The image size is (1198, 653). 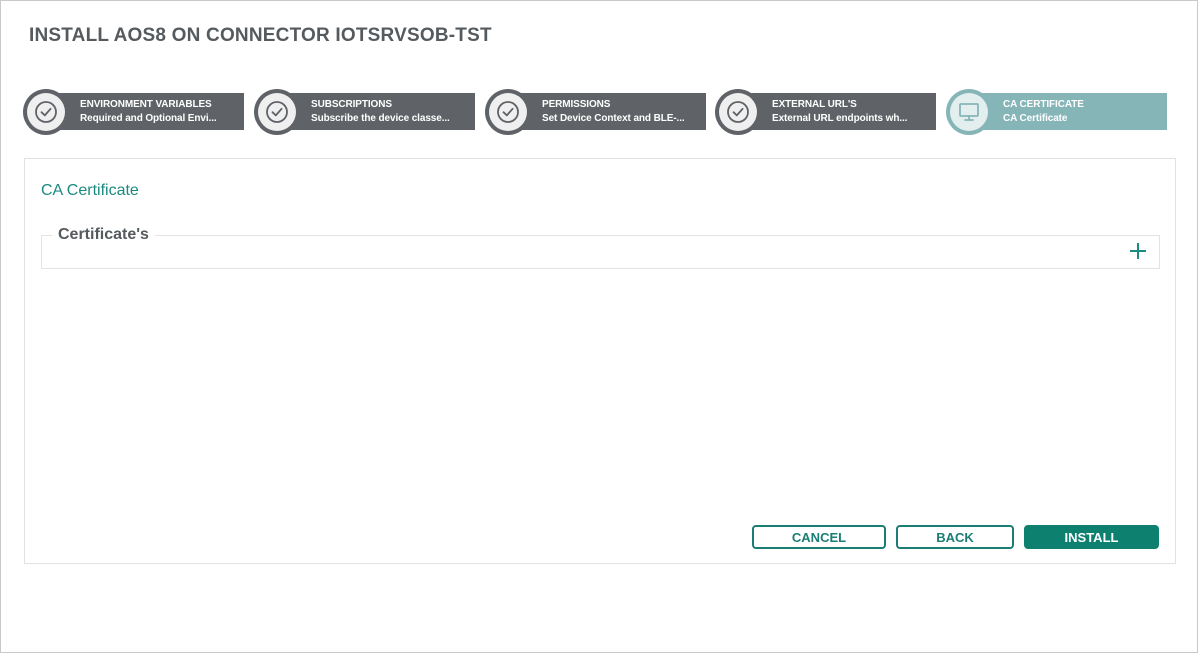 What do you see at coordinates (1067, 111) in the screenshot?
I see `step-bar: CA CERTIFICATE CA Certificate` at bounding box center [1067, 111].